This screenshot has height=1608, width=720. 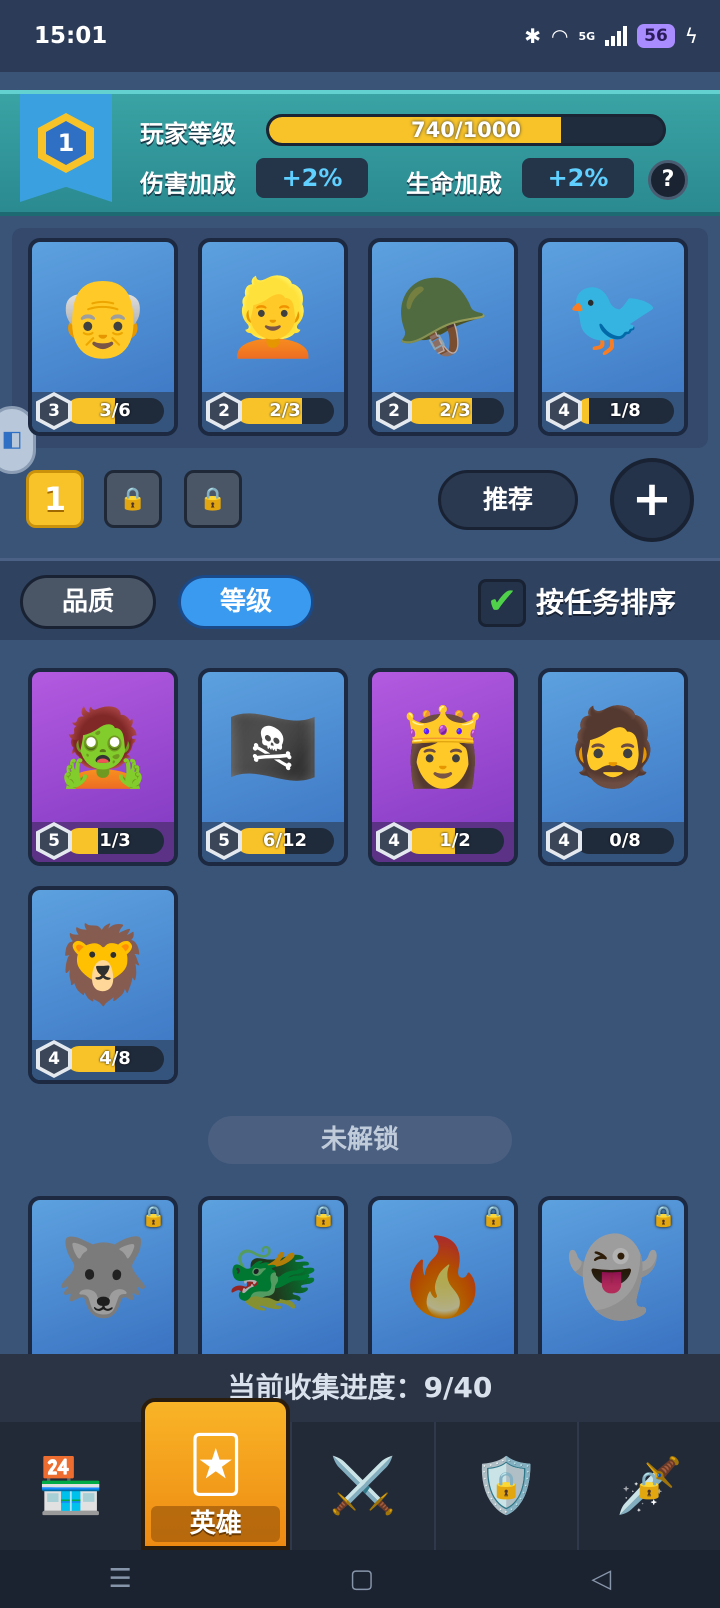 I want to click on hero-card: 👴 3/6 3, so click(x=103, y=337).